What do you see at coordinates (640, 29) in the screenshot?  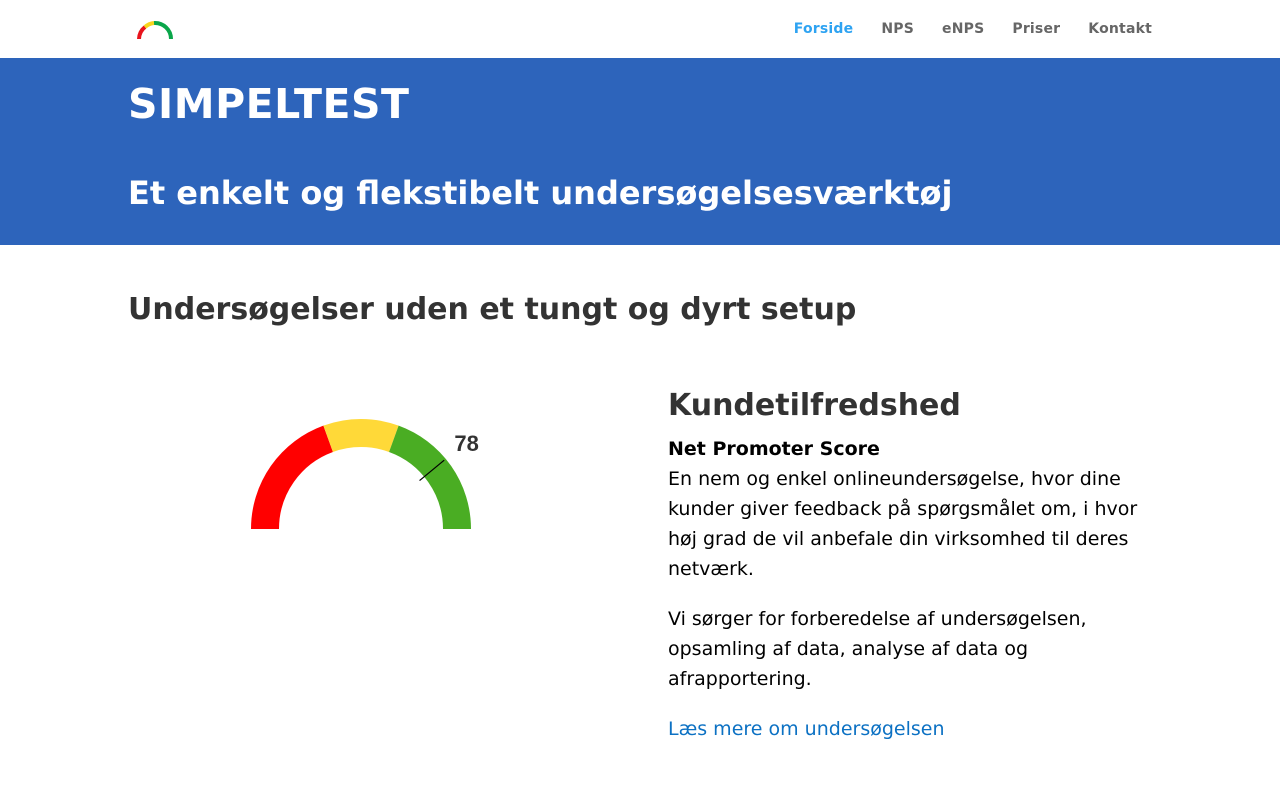 I see `top-navigation-bar: Forside NPS eNPS Priser Kontakt` at bounding box center [640, 29].